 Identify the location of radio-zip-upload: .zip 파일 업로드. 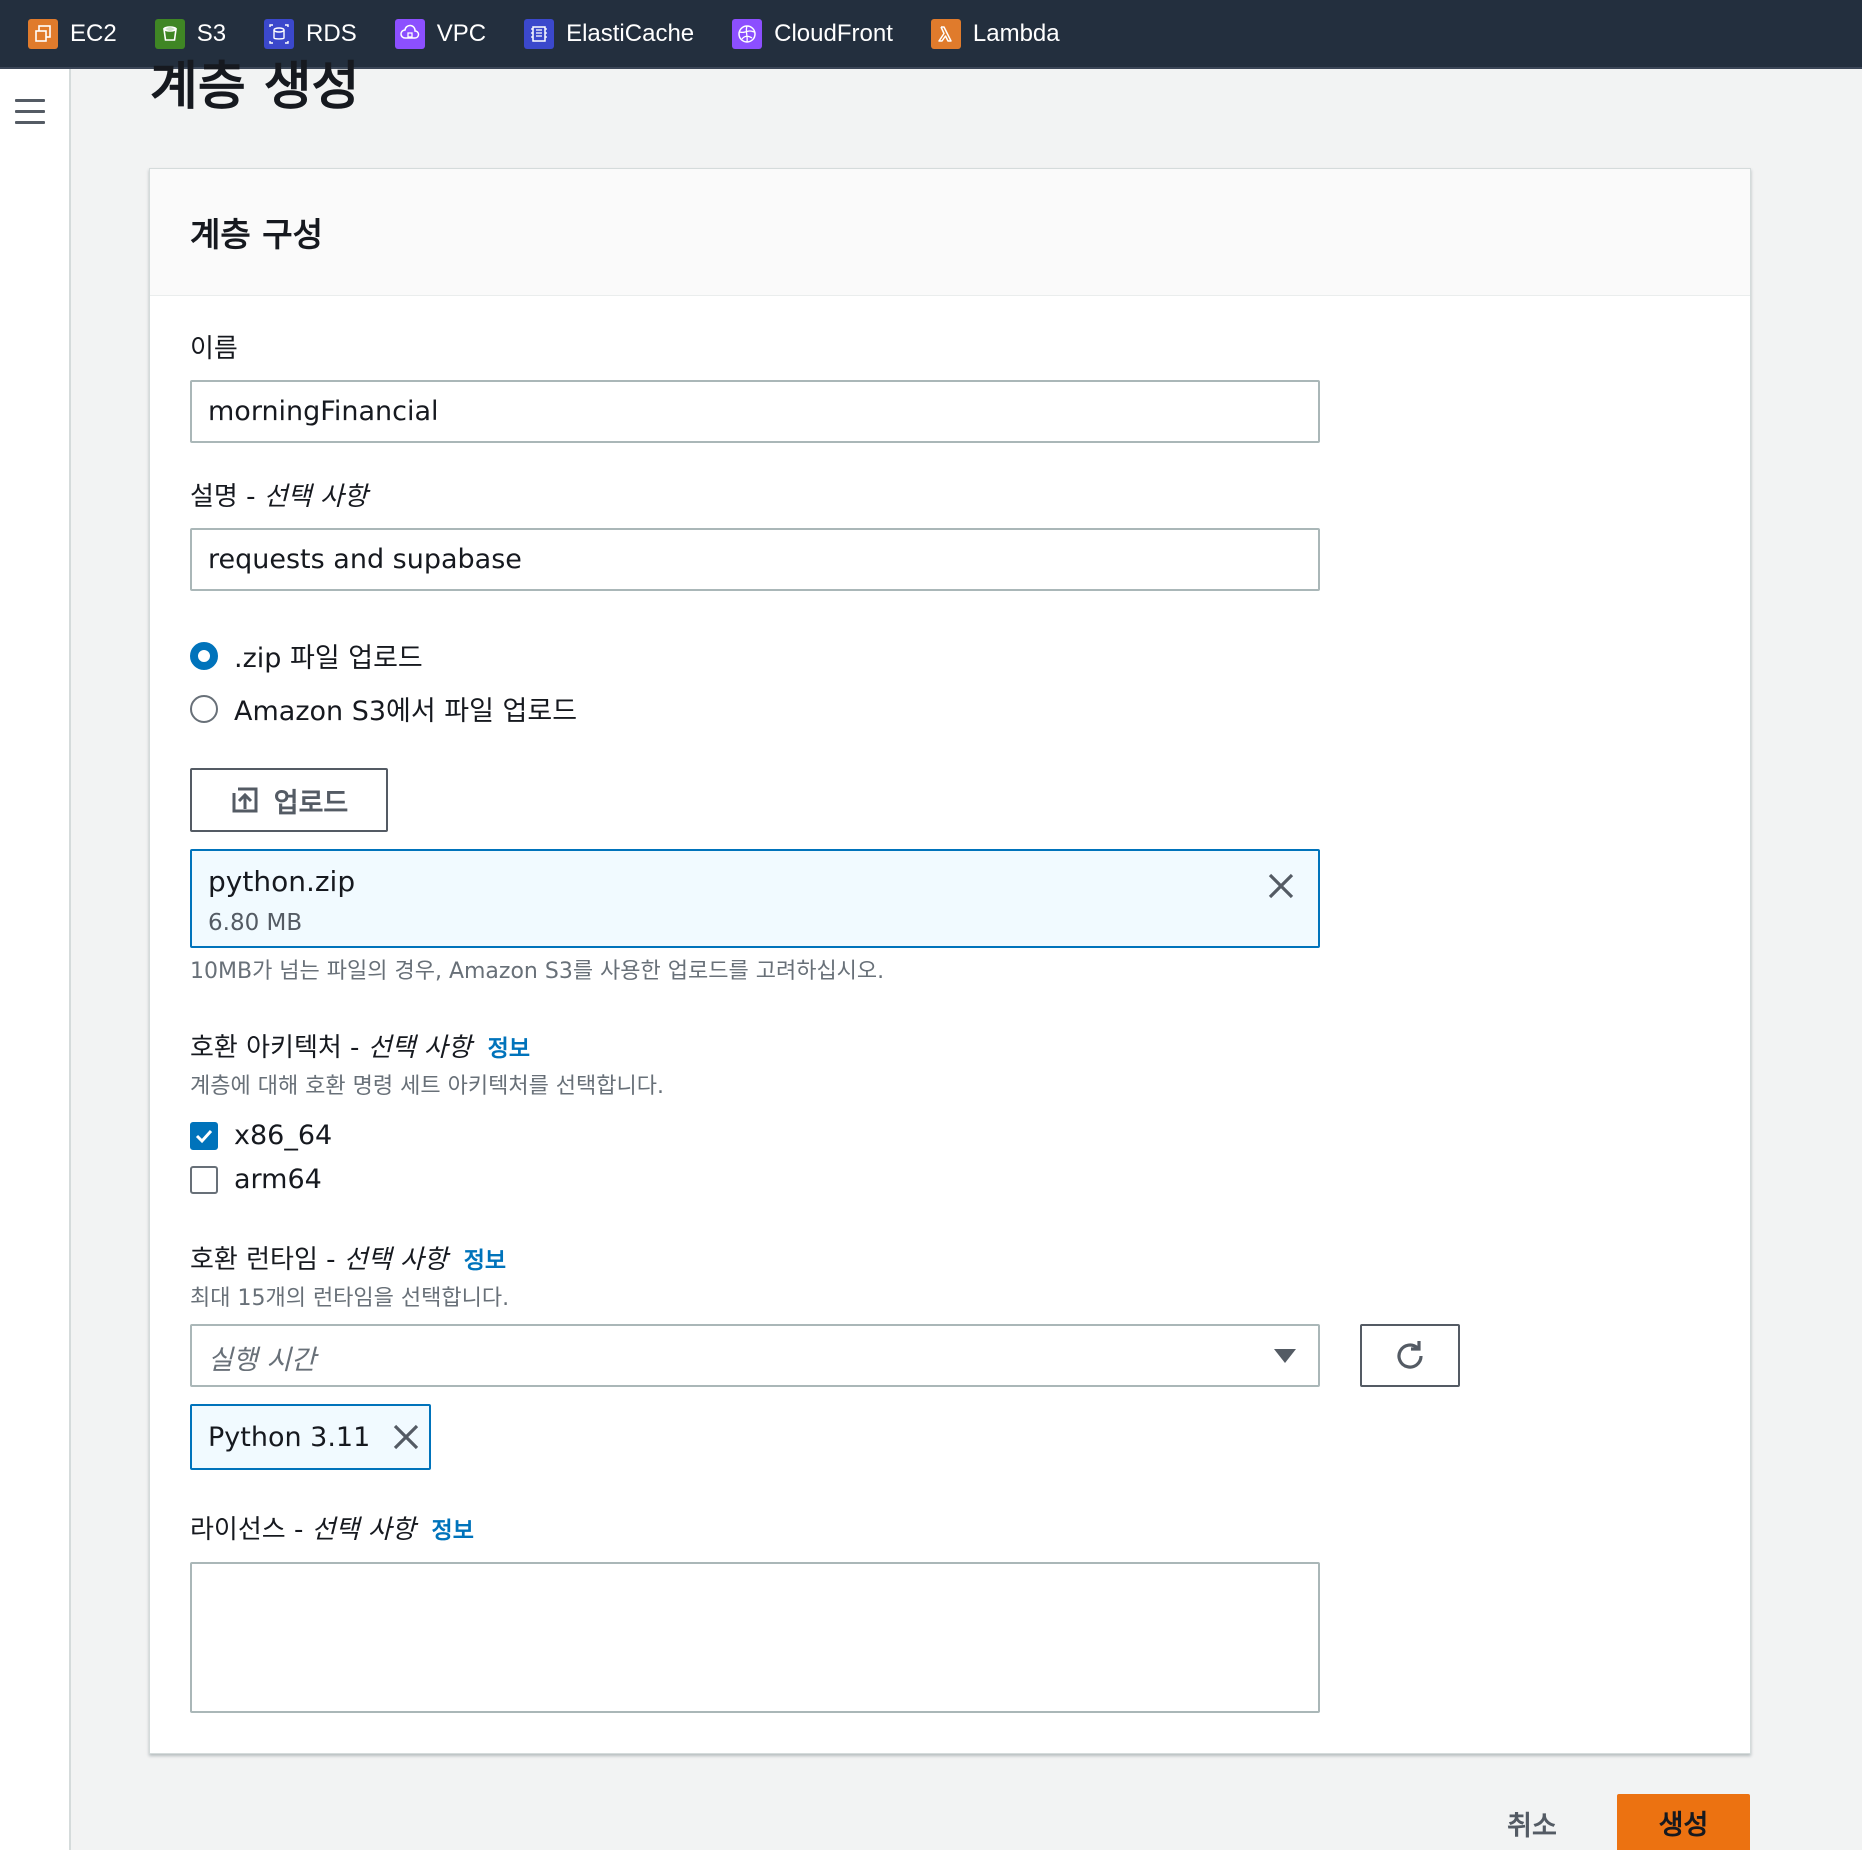
(306, 655).